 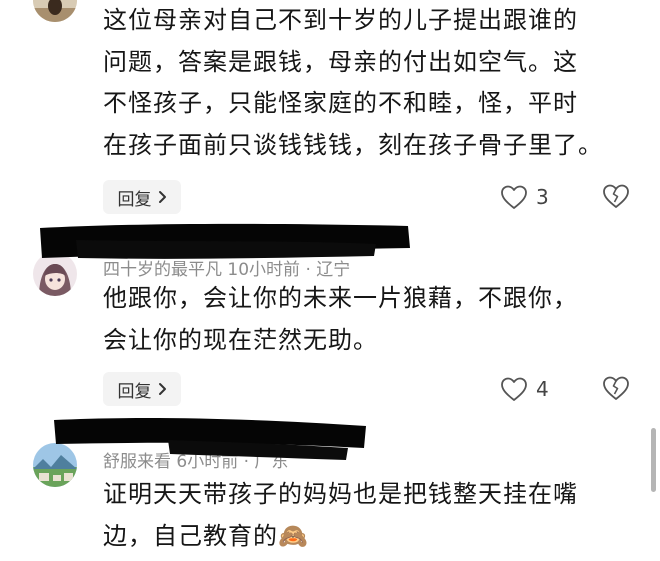 I want to click on avatar-image, so click(x=55, y=11).